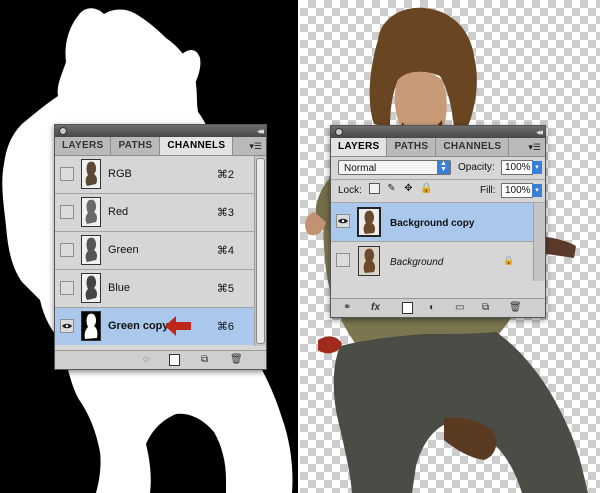  What do you see at coordinates (225, 327) in the screenshot?
I see `channel-shortcut: ⌘6` at bounding box center [225, 327].